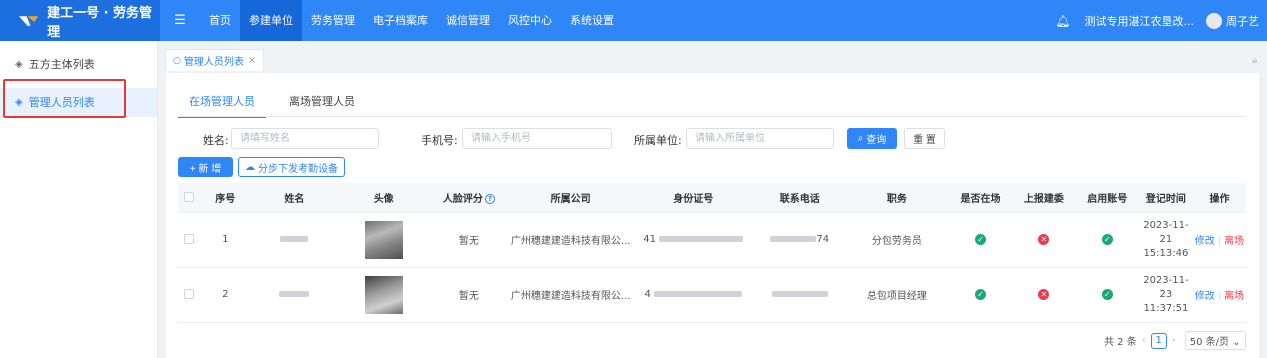 This screenshot has width=1267, height=358. I want to click on nav-credit-management: 诚信管理, so click(468, 20).